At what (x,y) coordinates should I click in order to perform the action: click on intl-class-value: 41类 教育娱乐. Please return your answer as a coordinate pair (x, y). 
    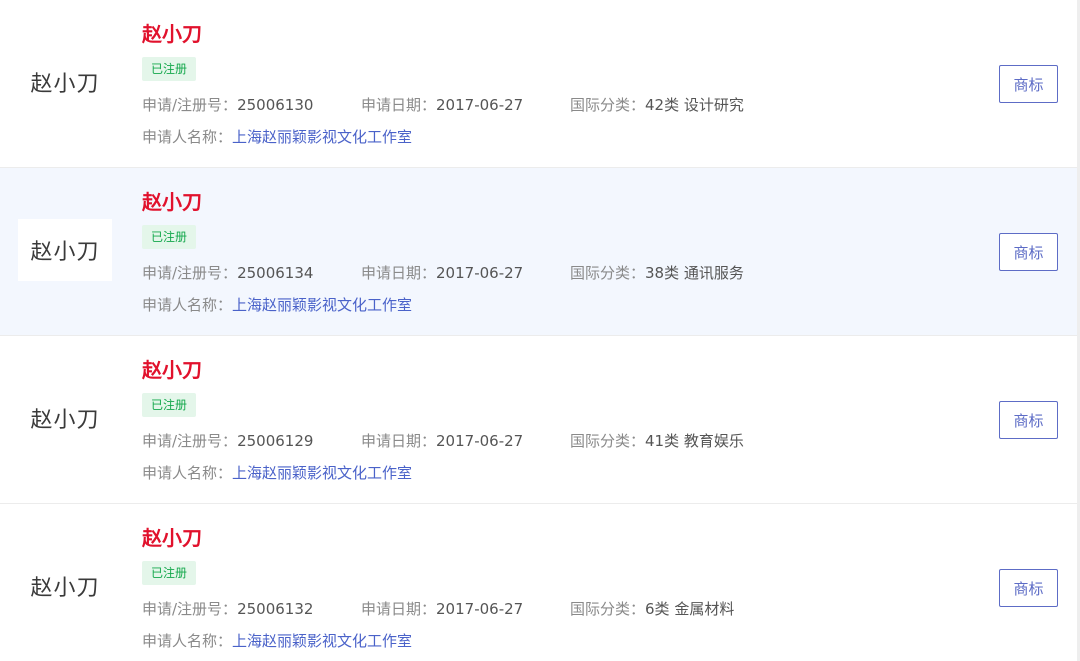
    Looking at the image, I should click on (694, 441).